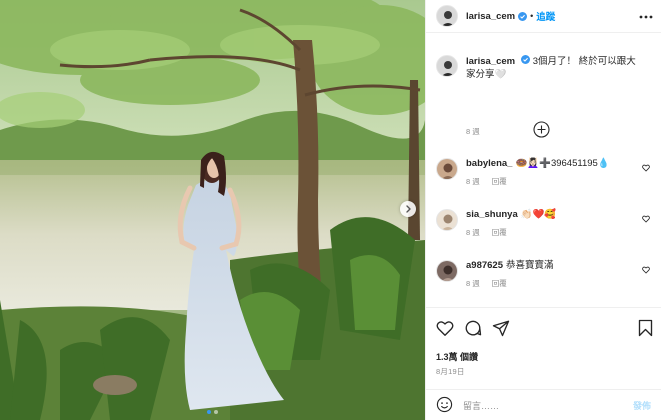 This screenshot has height=420, width=661. I want to click on comment-body: sia_shunya 👏🏻❤️🥰 8 週 回覆, so click(550, 223).